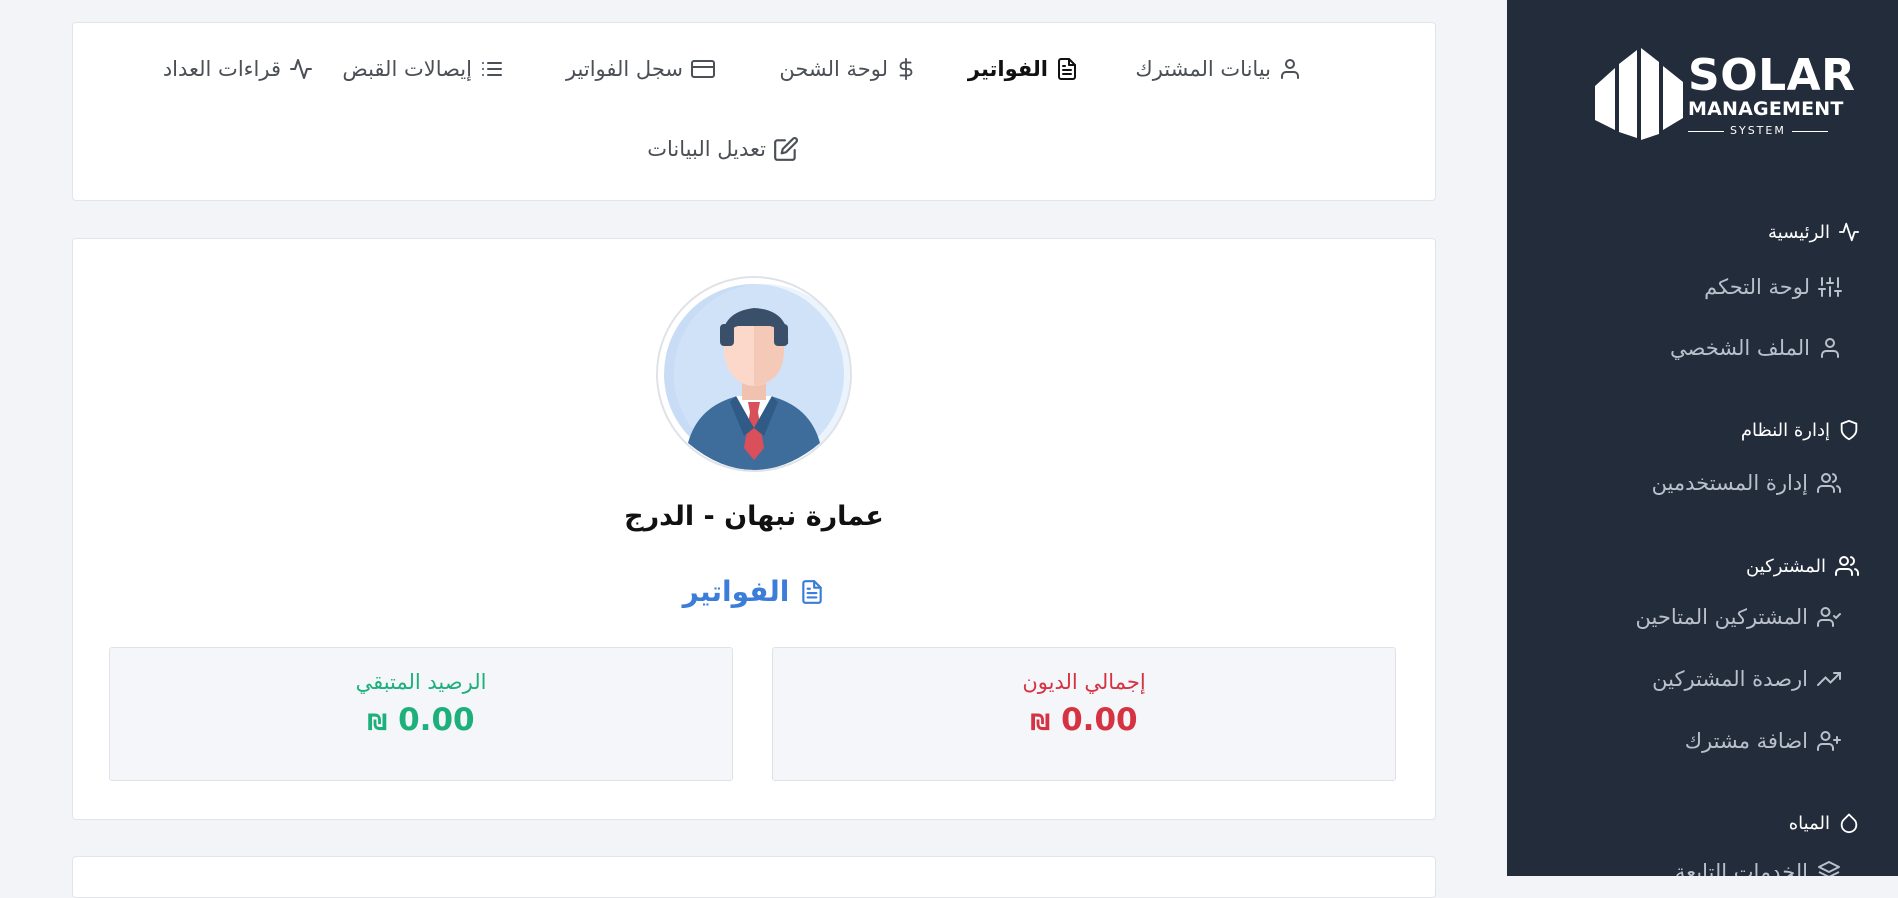 The width and height of the screenshot is (1898, 898). I want to click on sidebar-item-dashboard: لوحة التحكم, so click(1773, 287).